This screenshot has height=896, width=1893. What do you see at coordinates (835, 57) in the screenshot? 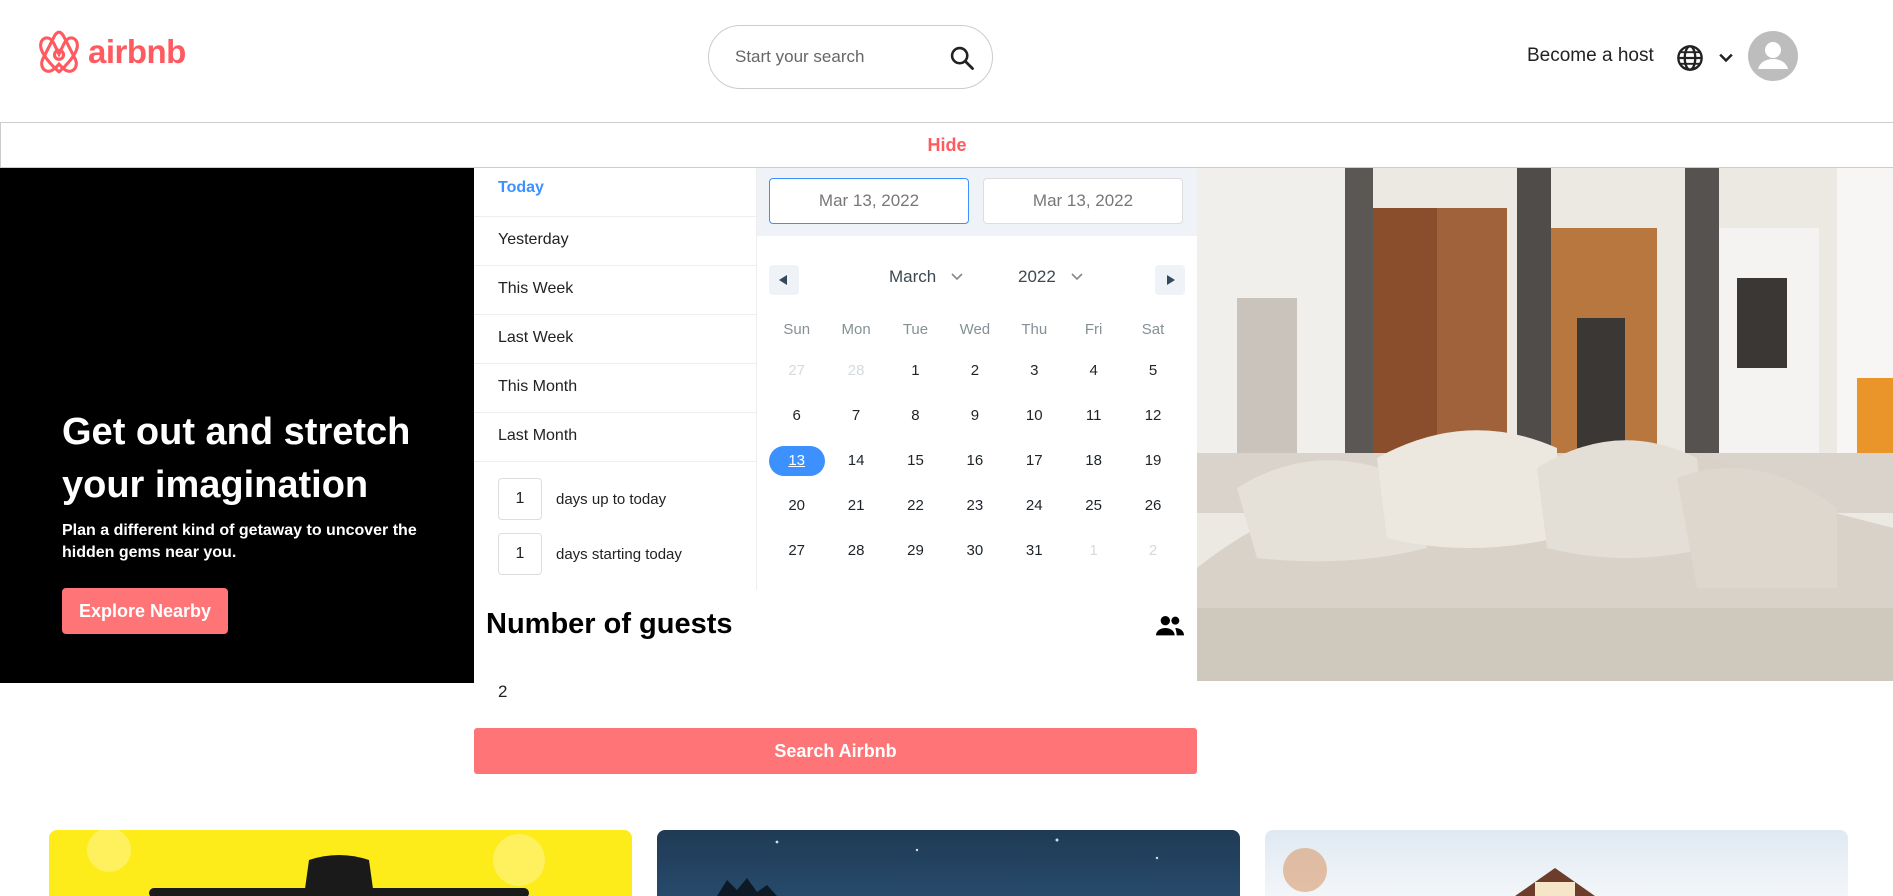
I see `search-input` at bounding box center [835, 57].